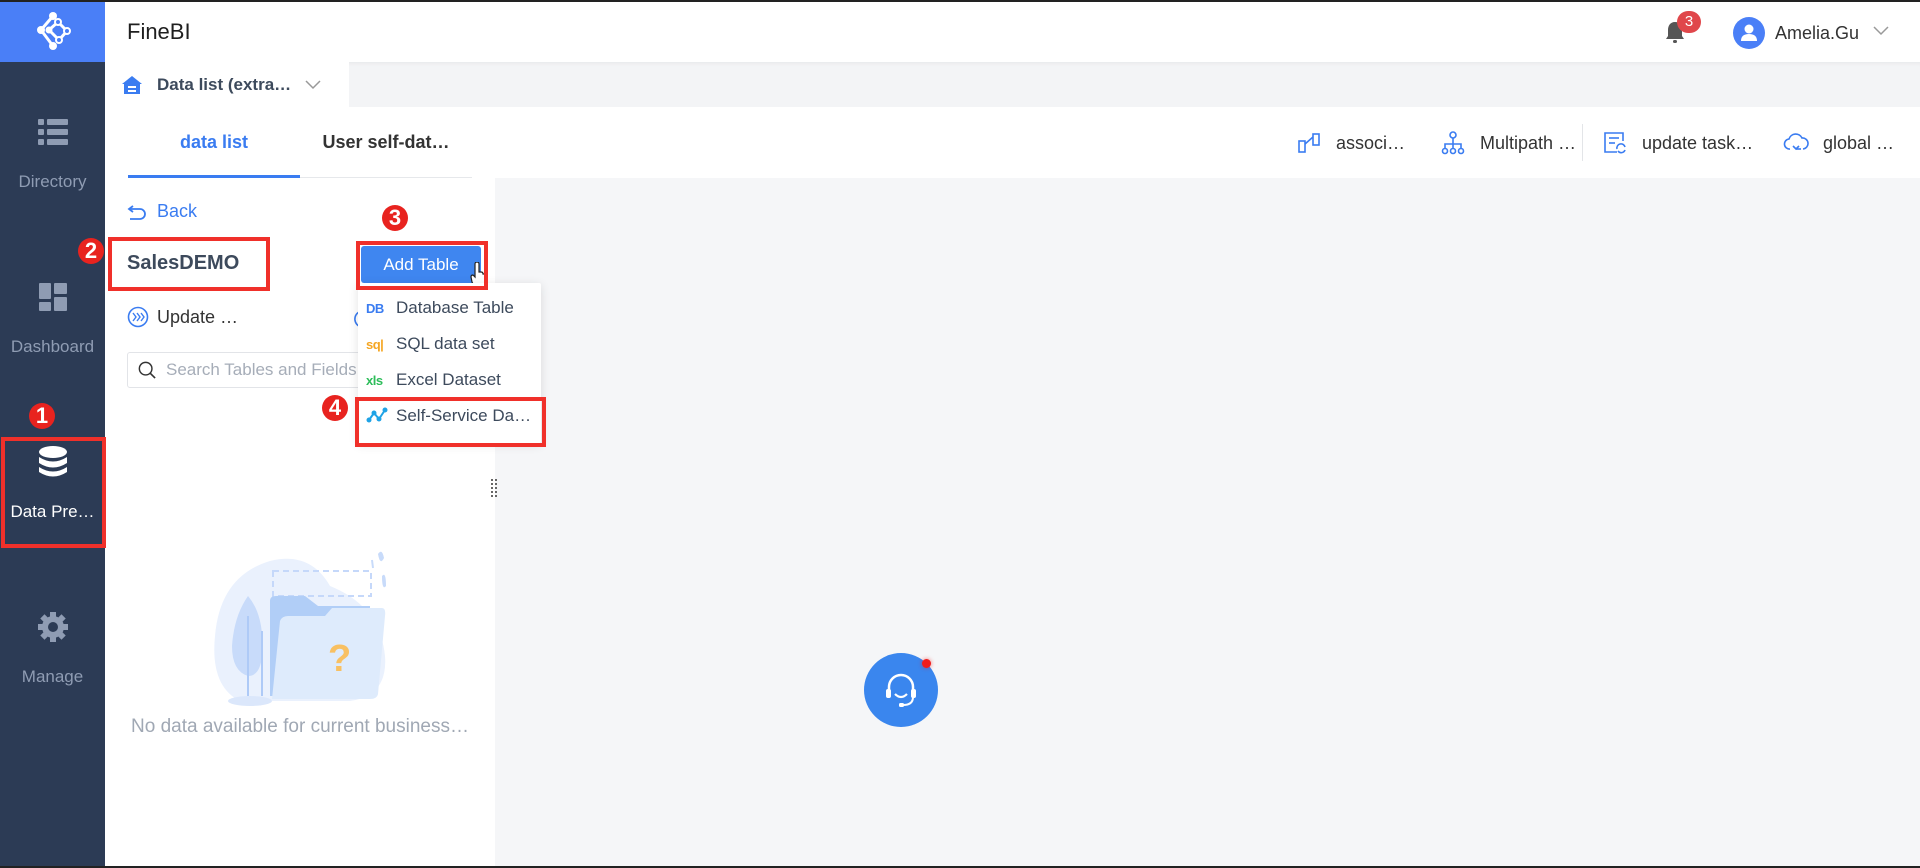 The width and height of the screenshot is (1920, 868). I want to click on app-title: FineBI, so click(159, 31).